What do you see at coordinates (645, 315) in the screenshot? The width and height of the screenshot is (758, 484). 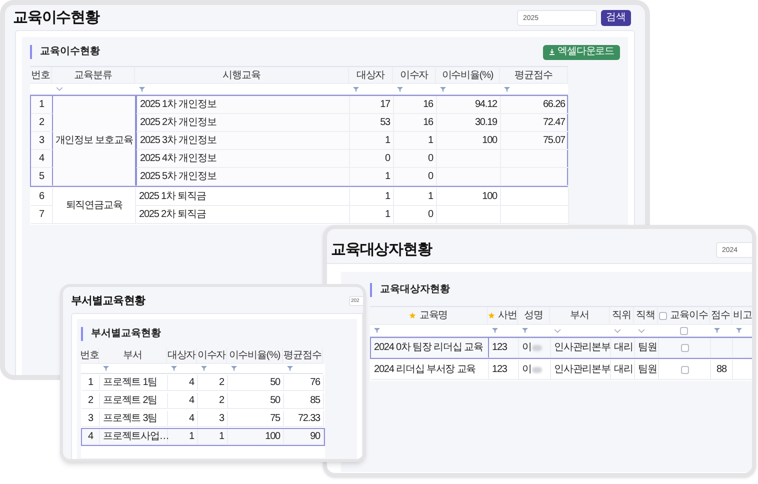 I see `column-header: 직책` at bounding box center [645, 315].